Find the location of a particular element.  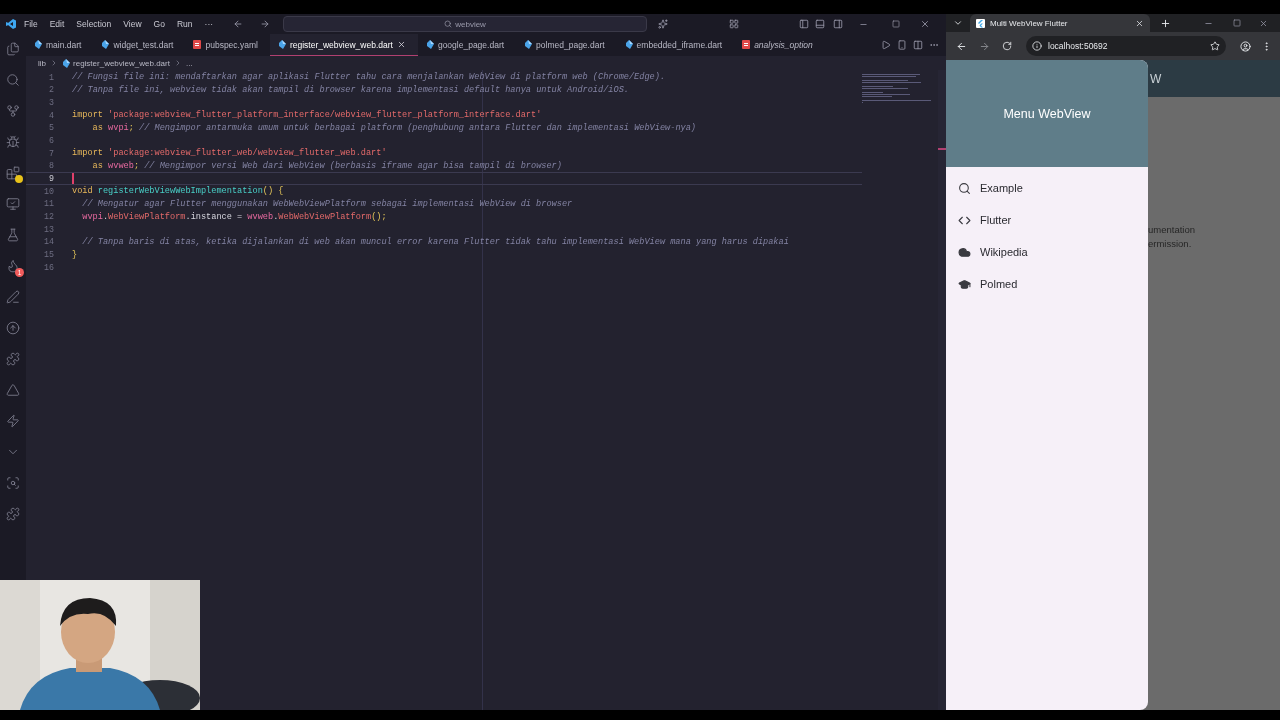

menu-item: Run is located at coordinates (184, 24).